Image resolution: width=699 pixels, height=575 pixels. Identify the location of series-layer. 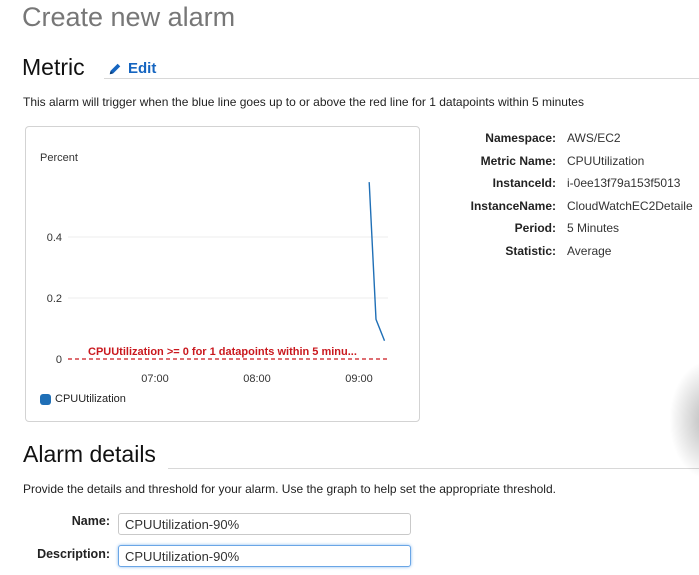
(377, 261).